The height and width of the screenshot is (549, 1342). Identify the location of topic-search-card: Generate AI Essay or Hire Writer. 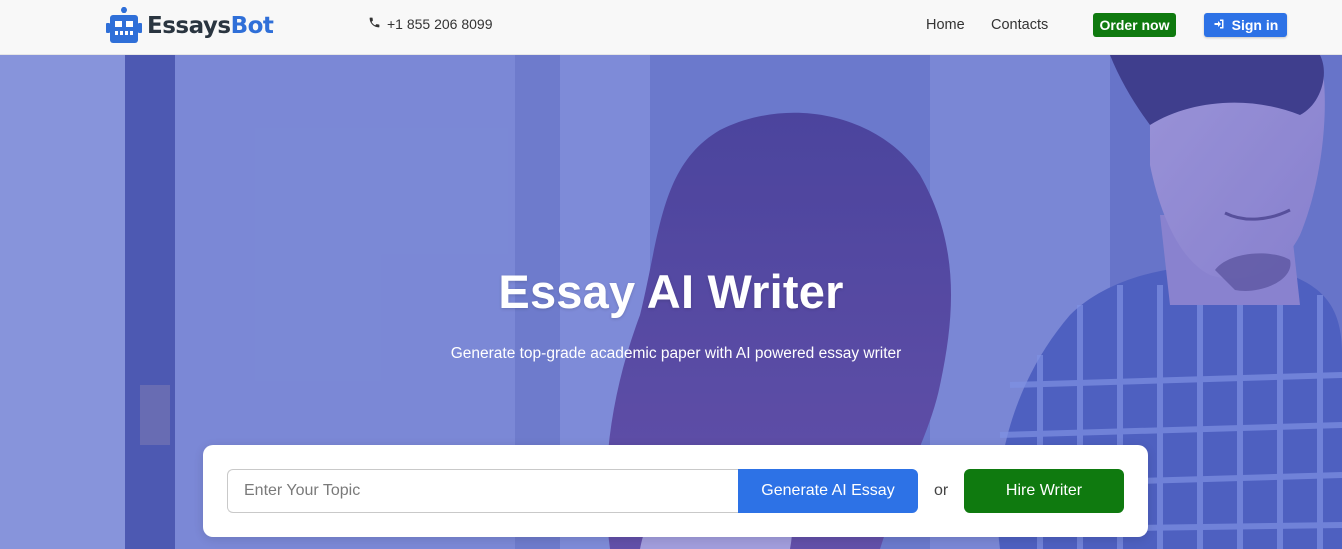
(675, 491).